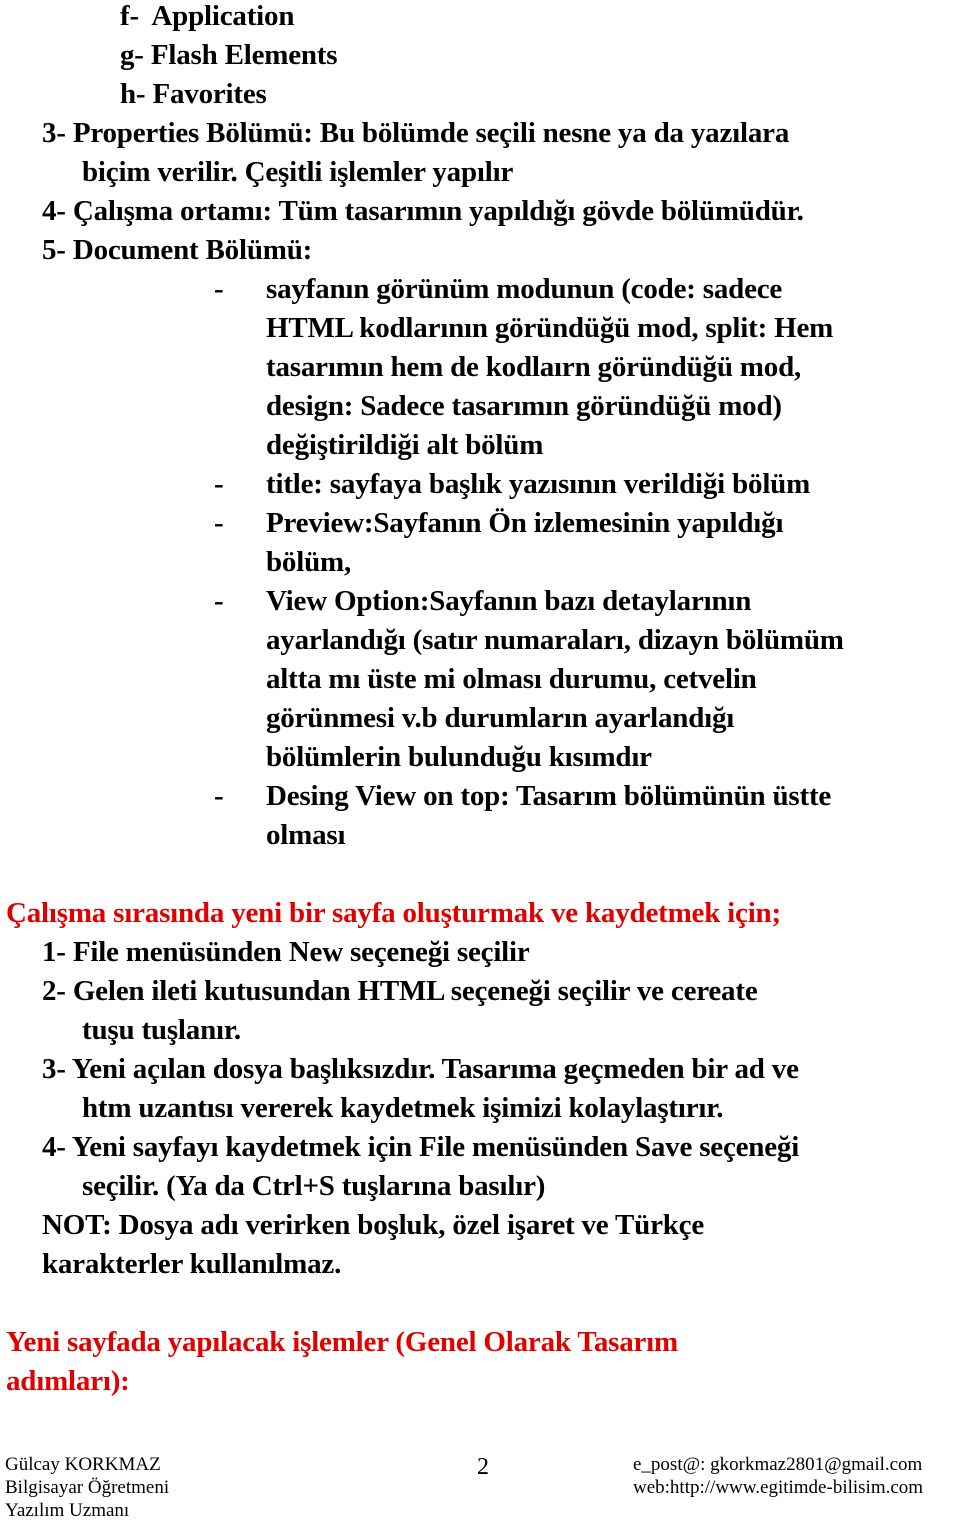 This screenshot has height=1523, width=960. I want to click on sublist-item-g: g- Flash Elements, so click(229, 55).